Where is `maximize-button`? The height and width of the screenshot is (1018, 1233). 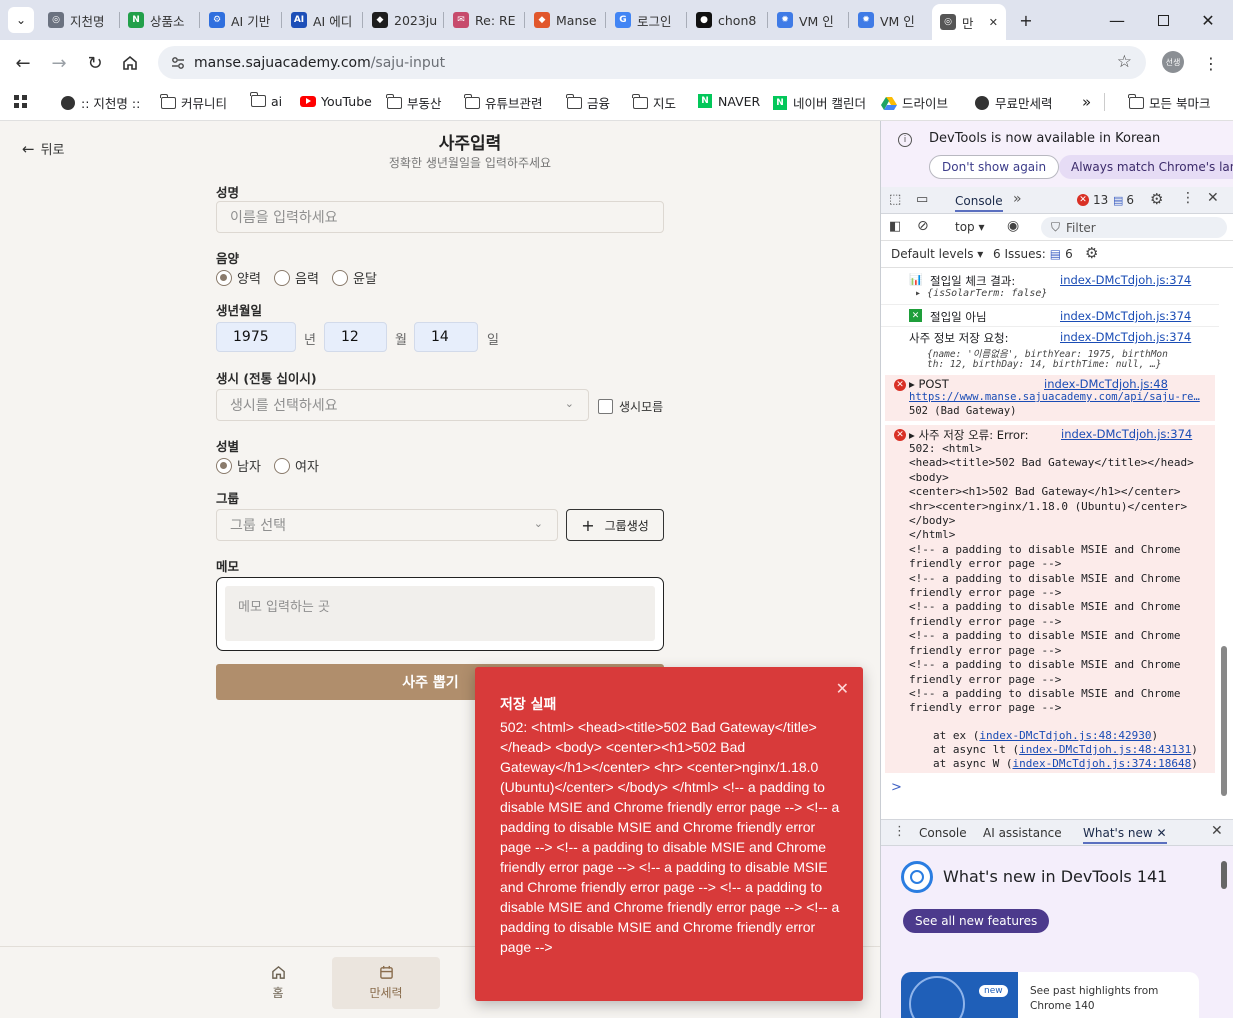
maximize-button is located at coordinates (1163, 20).